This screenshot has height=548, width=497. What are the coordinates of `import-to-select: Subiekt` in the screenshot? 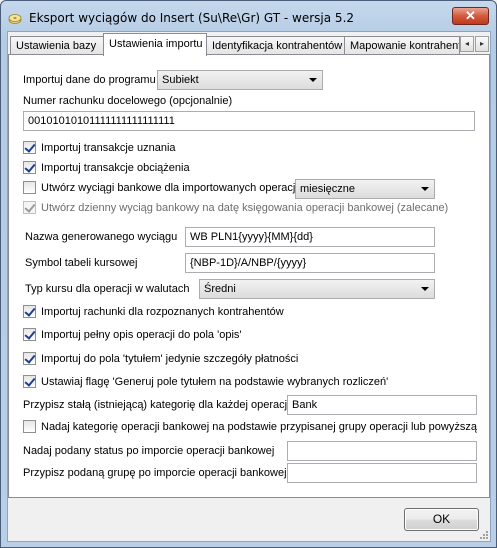 It's located at (240, 80).